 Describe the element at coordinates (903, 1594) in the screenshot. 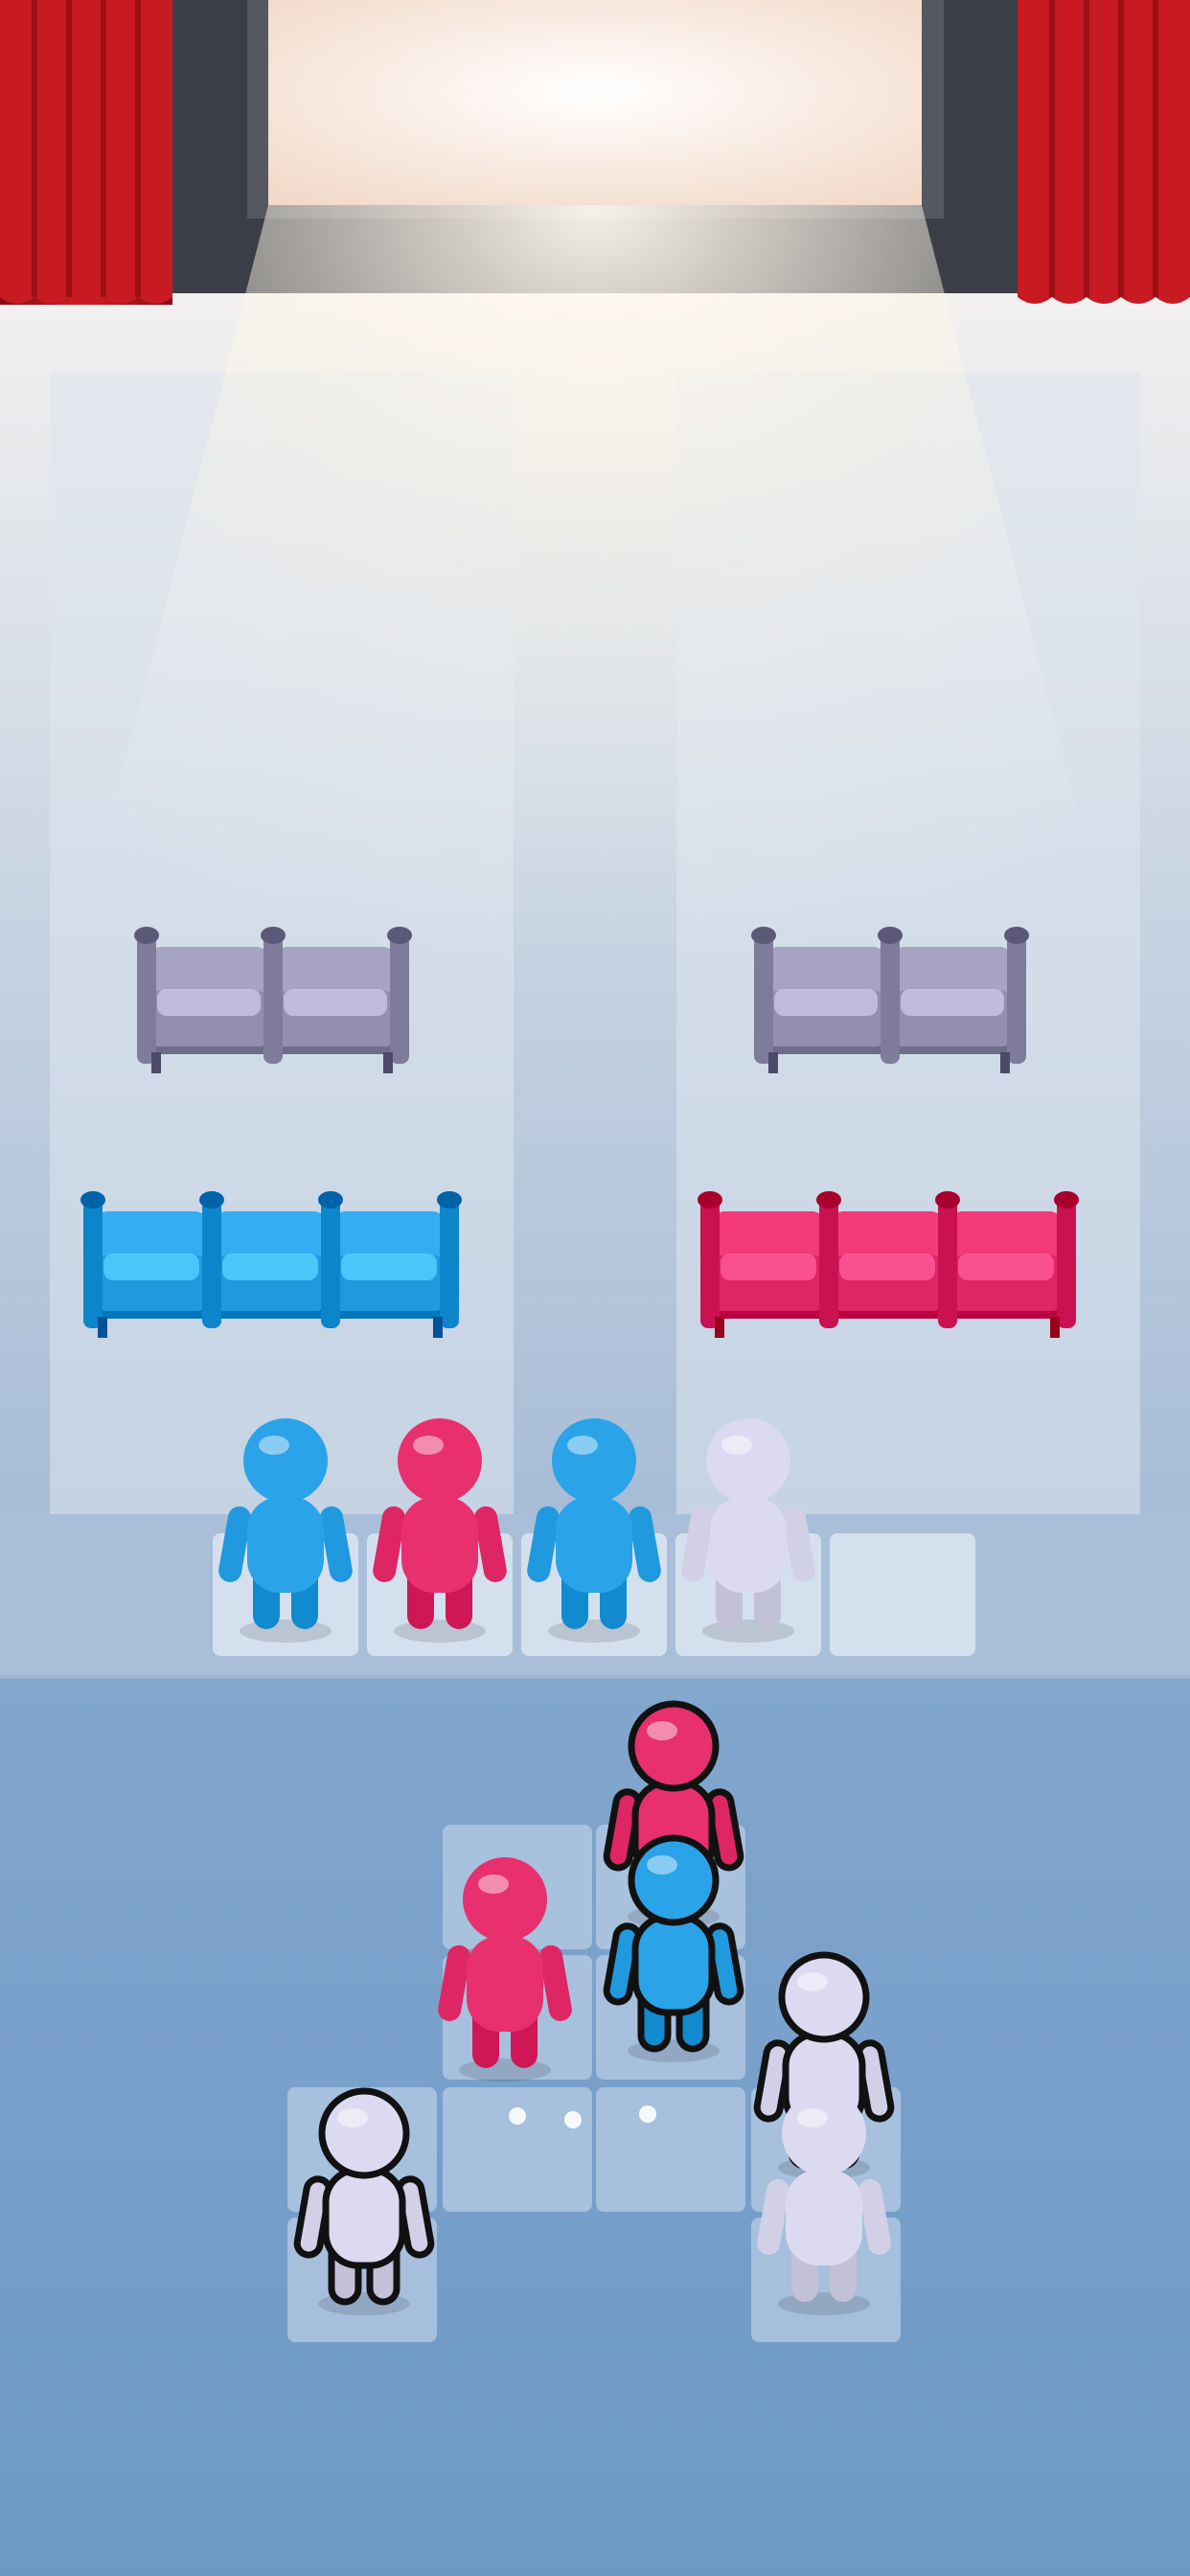

I see `queue-slot` at that location.